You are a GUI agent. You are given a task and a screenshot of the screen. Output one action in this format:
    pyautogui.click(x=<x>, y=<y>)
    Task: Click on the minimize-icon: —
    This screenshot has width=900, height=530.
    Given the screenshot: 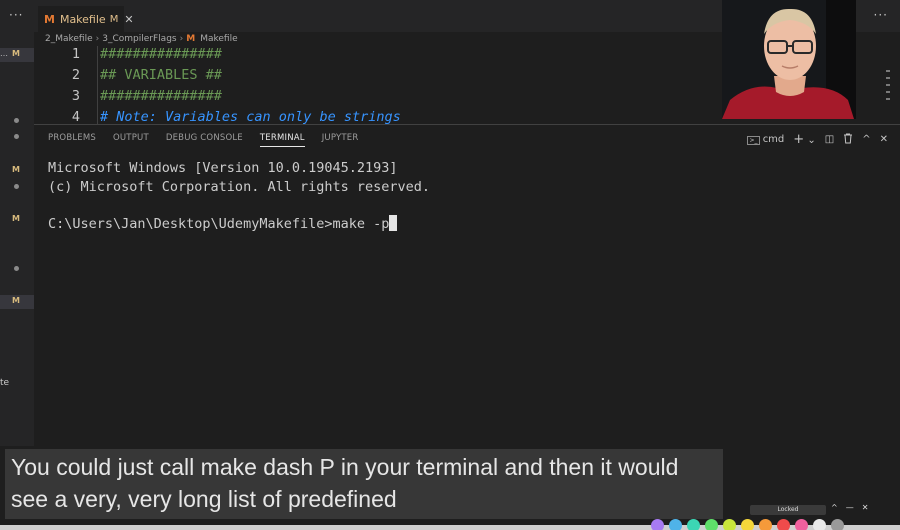 What is the action you would take?
    pyautogui.click(x=850, y=507)
    